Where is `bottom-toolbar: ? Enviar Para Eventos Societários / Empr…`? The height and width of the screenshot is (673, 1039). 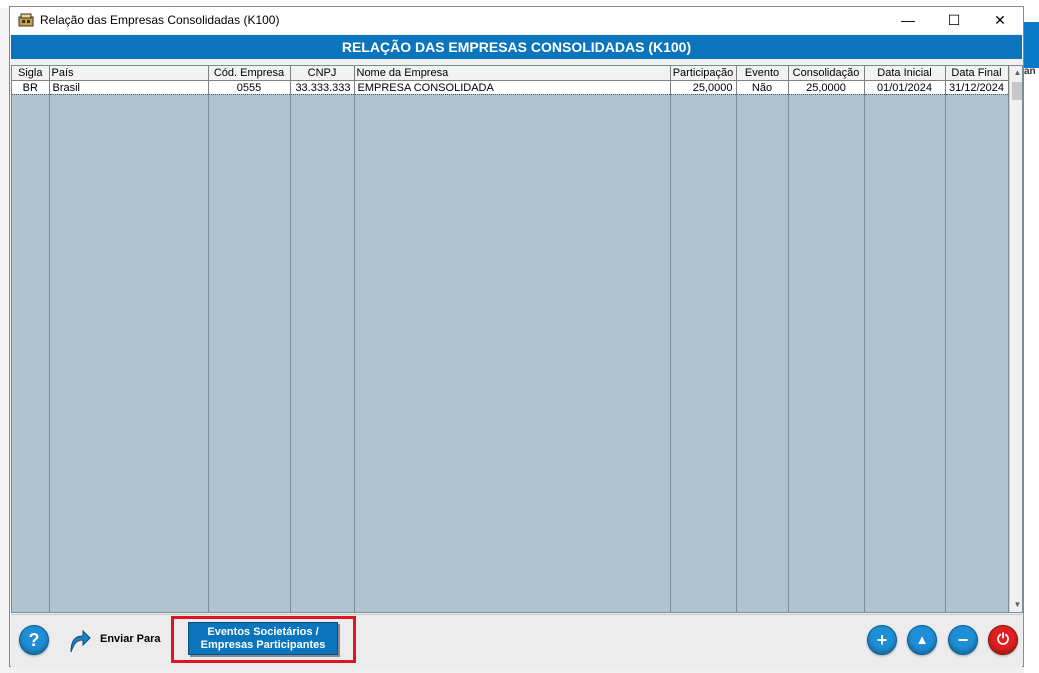 bottom-toolbar: ? Enviar Para Eventos Societários / Empr… is located at coordinates (516, 640).